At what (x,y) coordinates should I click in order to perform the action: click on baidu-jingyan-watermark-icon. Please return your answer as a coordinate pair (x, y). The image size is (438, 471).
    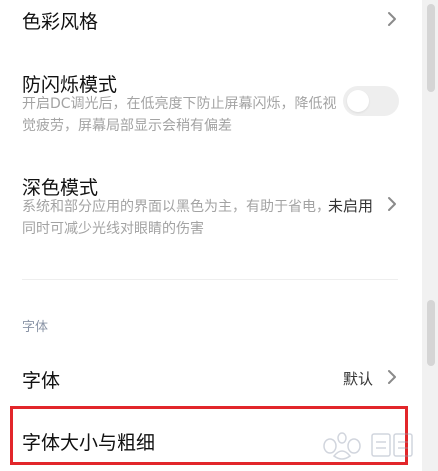
    Looking at the image, I should click on (368, 446).